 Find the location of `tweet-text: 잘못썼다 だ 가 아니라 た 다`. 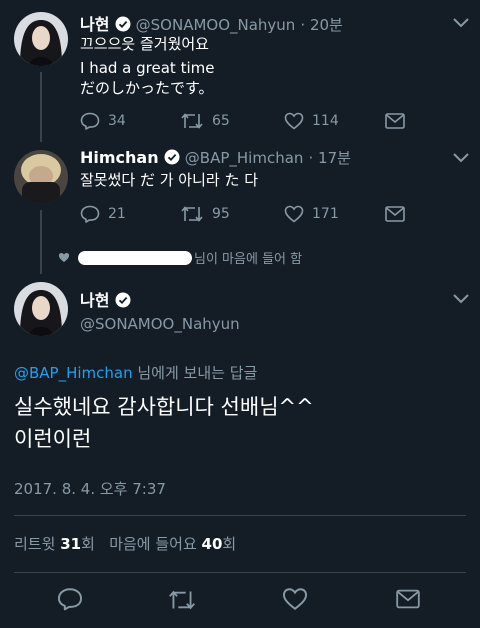

tweet-text: 잘못썼다 だ 가 아니라 た 다 is located at coordinates (169, 180).